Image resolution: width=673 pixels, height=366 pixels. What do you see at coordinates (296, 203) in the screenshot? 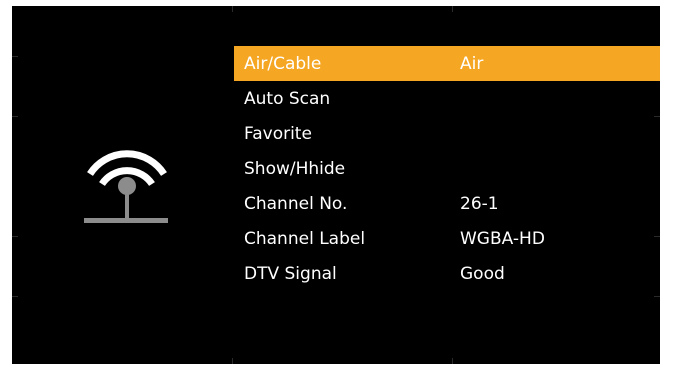
I see `menu-item-label: Channel No.` at bounding box center [296, 203].